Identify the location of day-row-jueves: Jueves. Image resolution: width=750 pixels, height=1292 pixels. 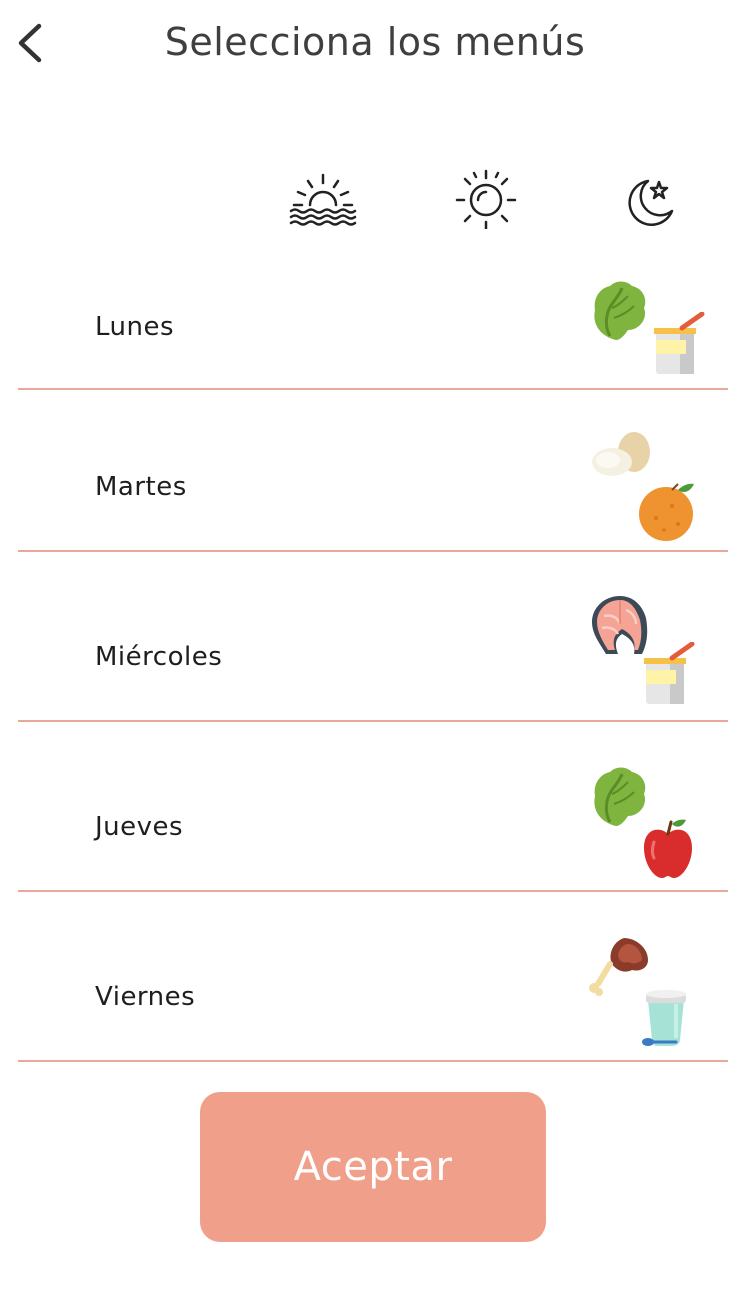
(373, 807).